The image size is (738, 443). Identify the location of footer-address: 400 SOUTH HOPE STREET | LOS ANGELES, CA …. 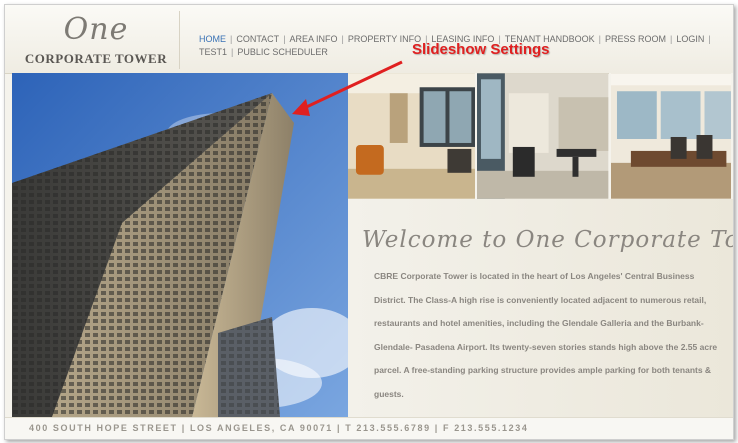
(279, 428).